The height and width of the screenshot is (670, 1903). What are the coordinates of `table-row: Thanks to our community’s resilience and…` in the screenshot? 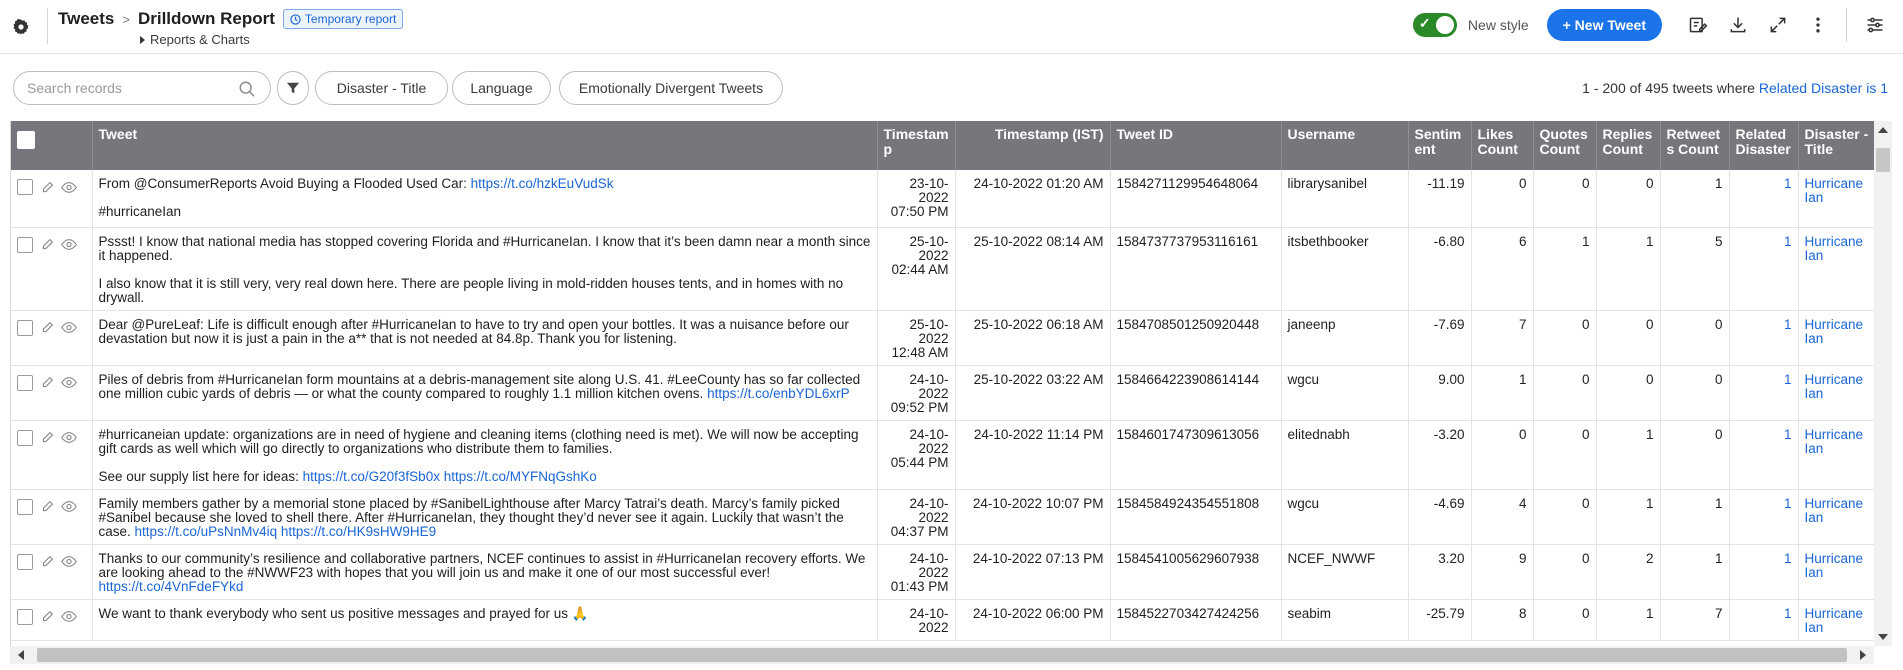 It's located at (942, 572).